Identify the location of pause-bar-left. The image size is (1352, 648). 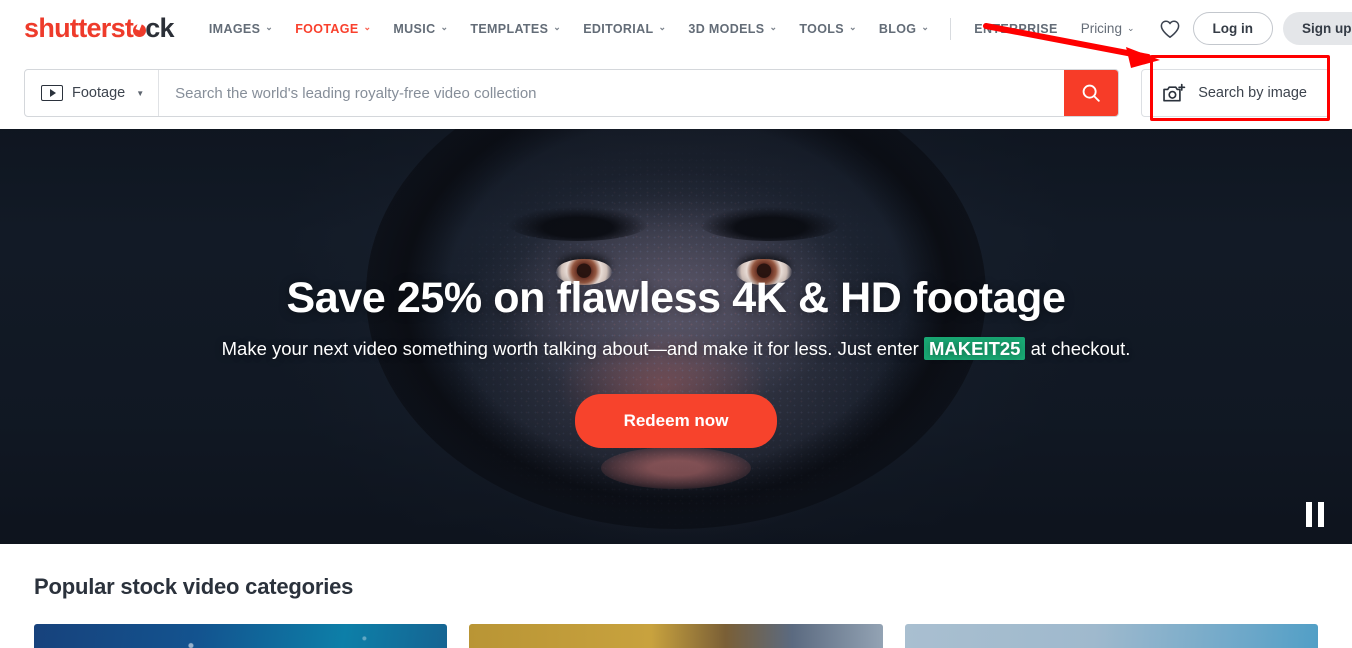
(1309, 514).